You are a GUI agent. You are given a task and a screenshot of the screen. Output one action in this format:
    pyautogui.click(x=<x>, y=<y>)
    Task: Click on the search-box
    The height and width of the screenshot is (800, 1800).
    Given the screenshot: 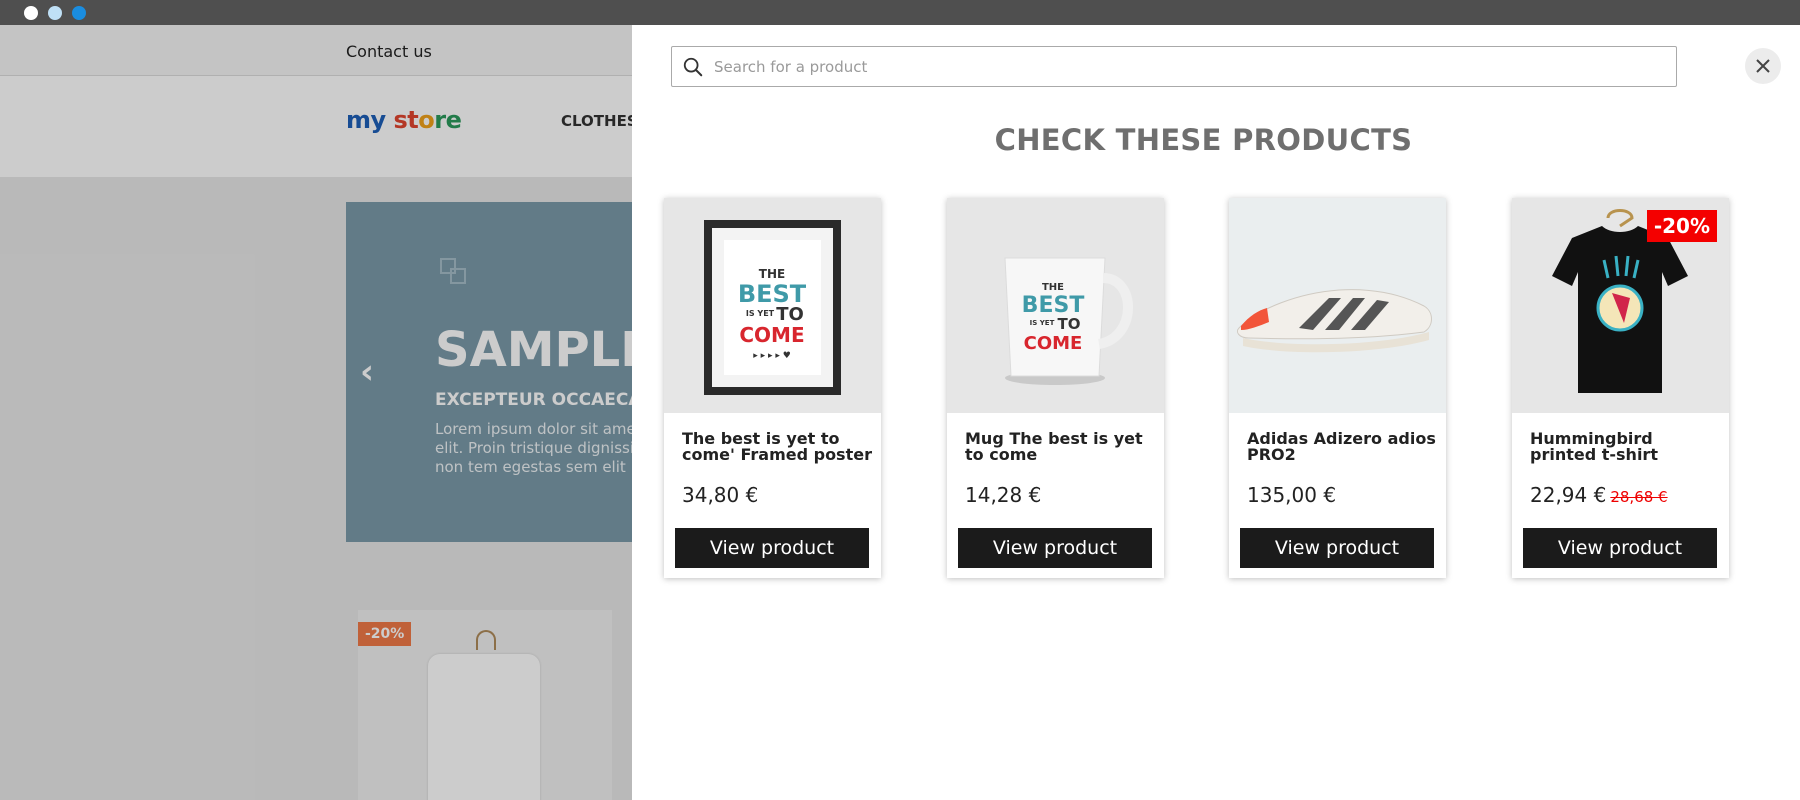 What is the action you would take?
    pyautogui.click(x=1174, y=66)
    